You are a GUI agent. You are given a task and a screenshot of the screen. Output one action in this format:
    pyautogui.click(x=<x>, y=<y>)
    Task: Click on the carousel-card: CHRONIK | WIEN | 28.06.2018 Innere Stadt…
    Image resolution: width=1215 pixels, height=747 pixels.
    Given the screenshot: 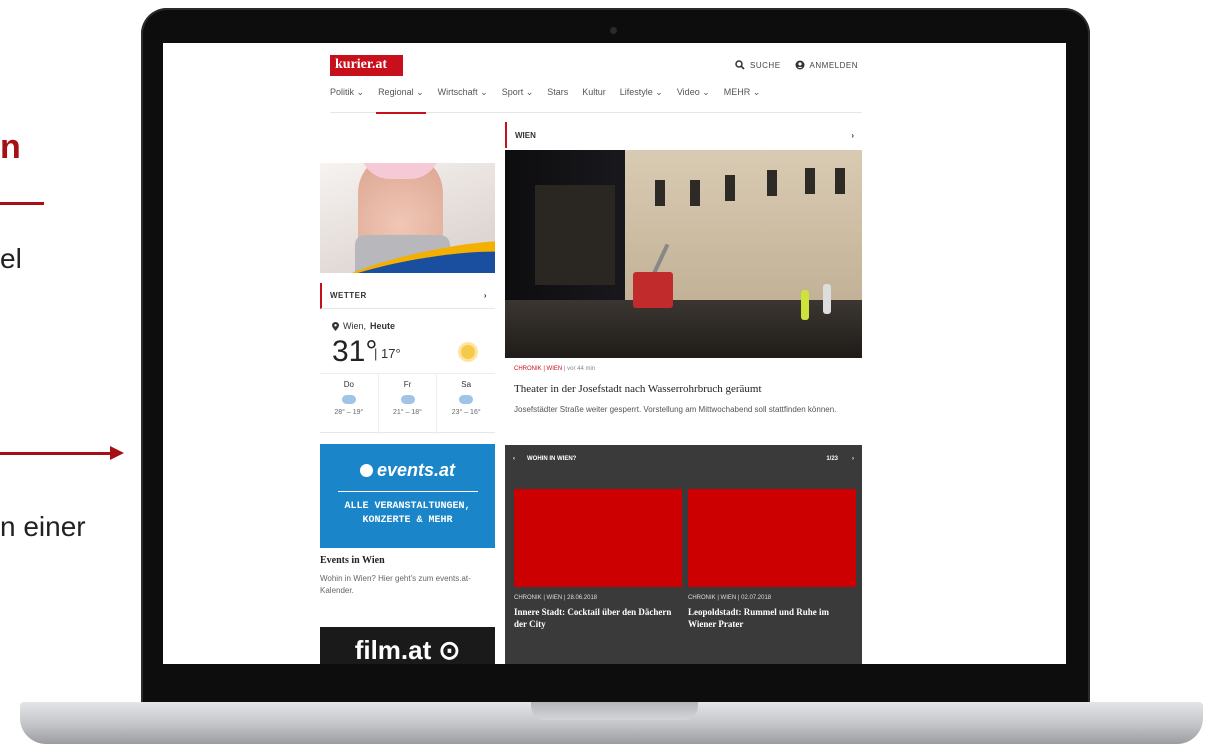 What is the action you would take?
    pyautogui.click(x=598, y=559)
    